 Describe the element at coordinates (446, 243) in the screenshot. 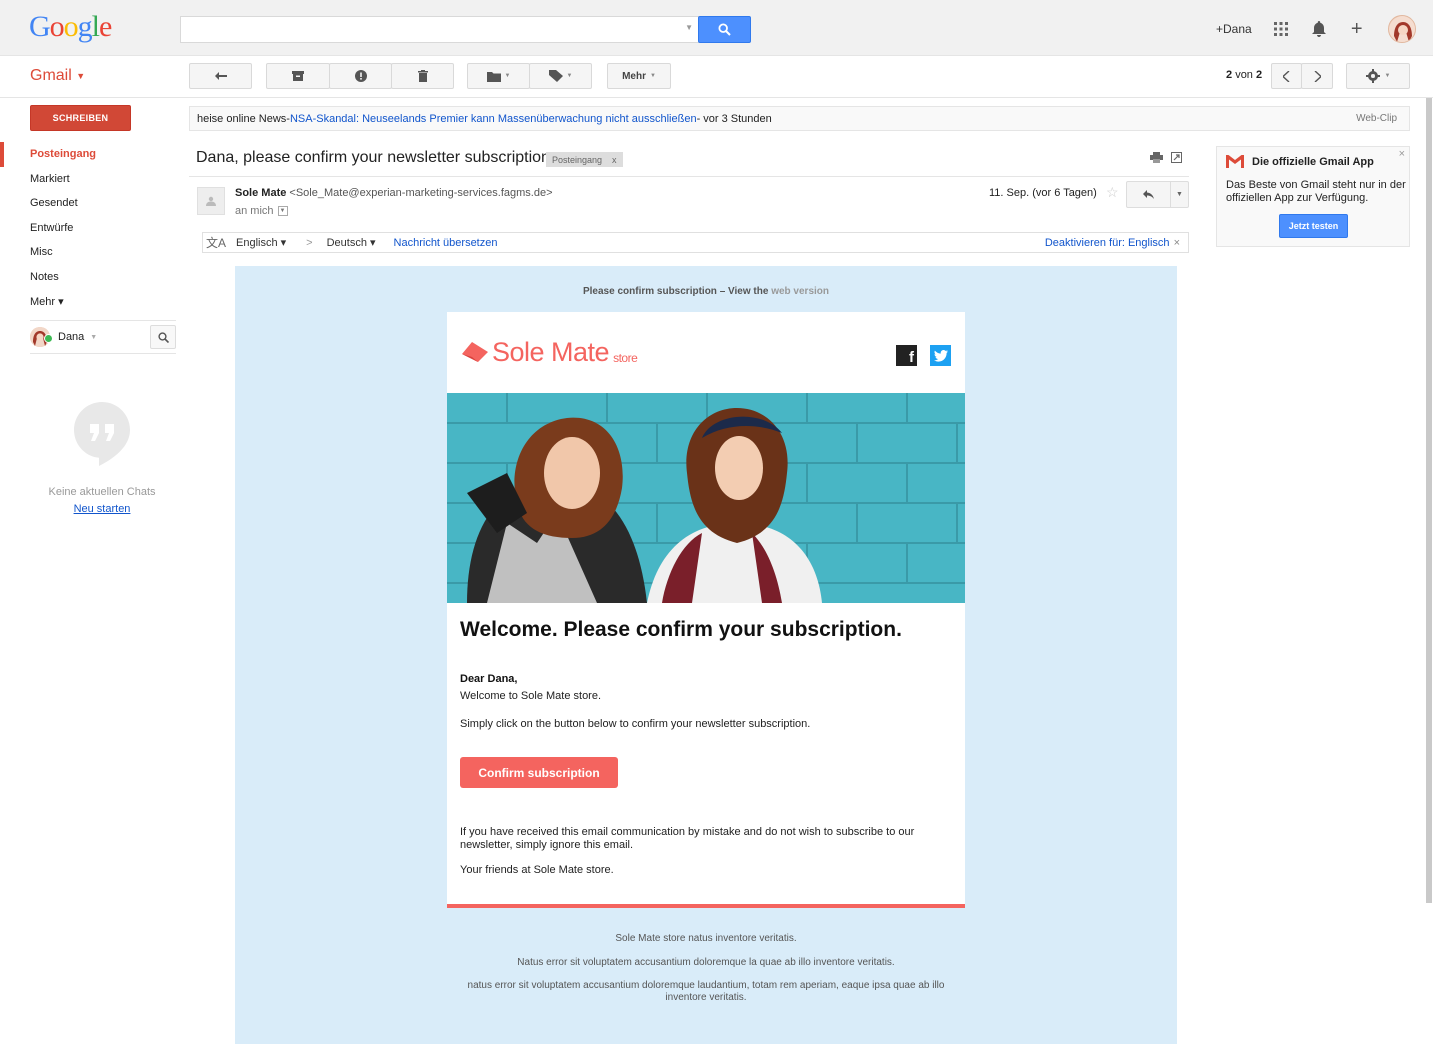

I see `translate-message-link: Nachricht übersetzen` at that location.